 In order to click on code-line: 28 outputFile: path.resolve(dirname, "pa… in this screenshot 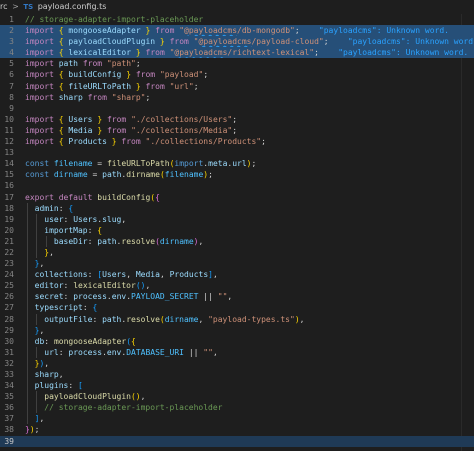, I will do `click(237, 319)`.